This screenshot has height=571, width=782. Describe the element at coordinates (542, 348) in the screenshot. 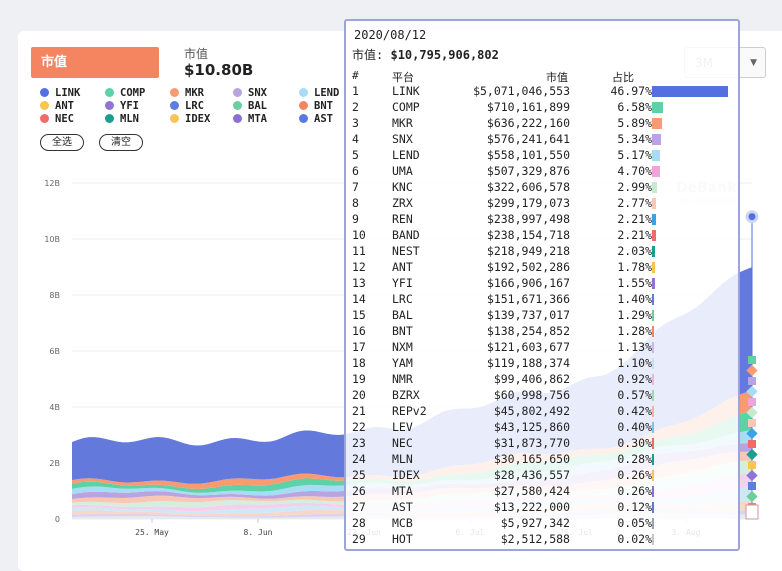

I see `tooltip-row: 17 NXM $121,603,677 1.13%` at that location.